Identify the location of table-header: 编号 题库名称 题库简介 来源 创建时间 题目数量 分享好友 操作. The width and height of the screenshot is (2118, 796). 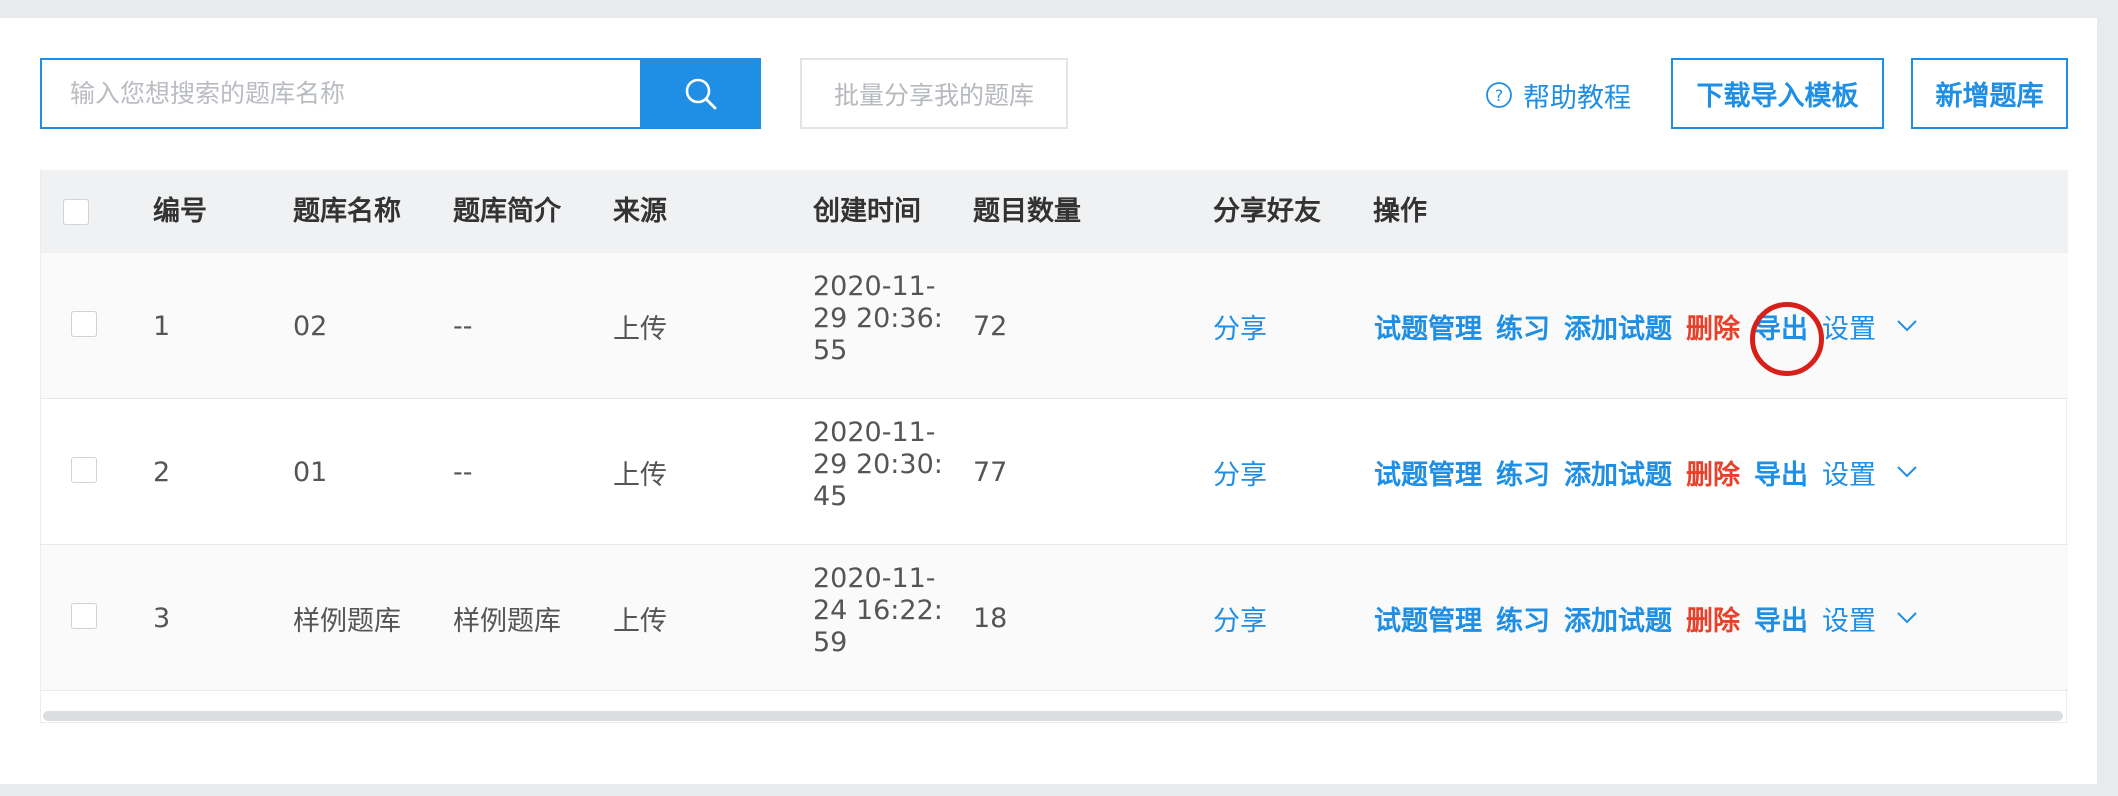
(1054, 211).